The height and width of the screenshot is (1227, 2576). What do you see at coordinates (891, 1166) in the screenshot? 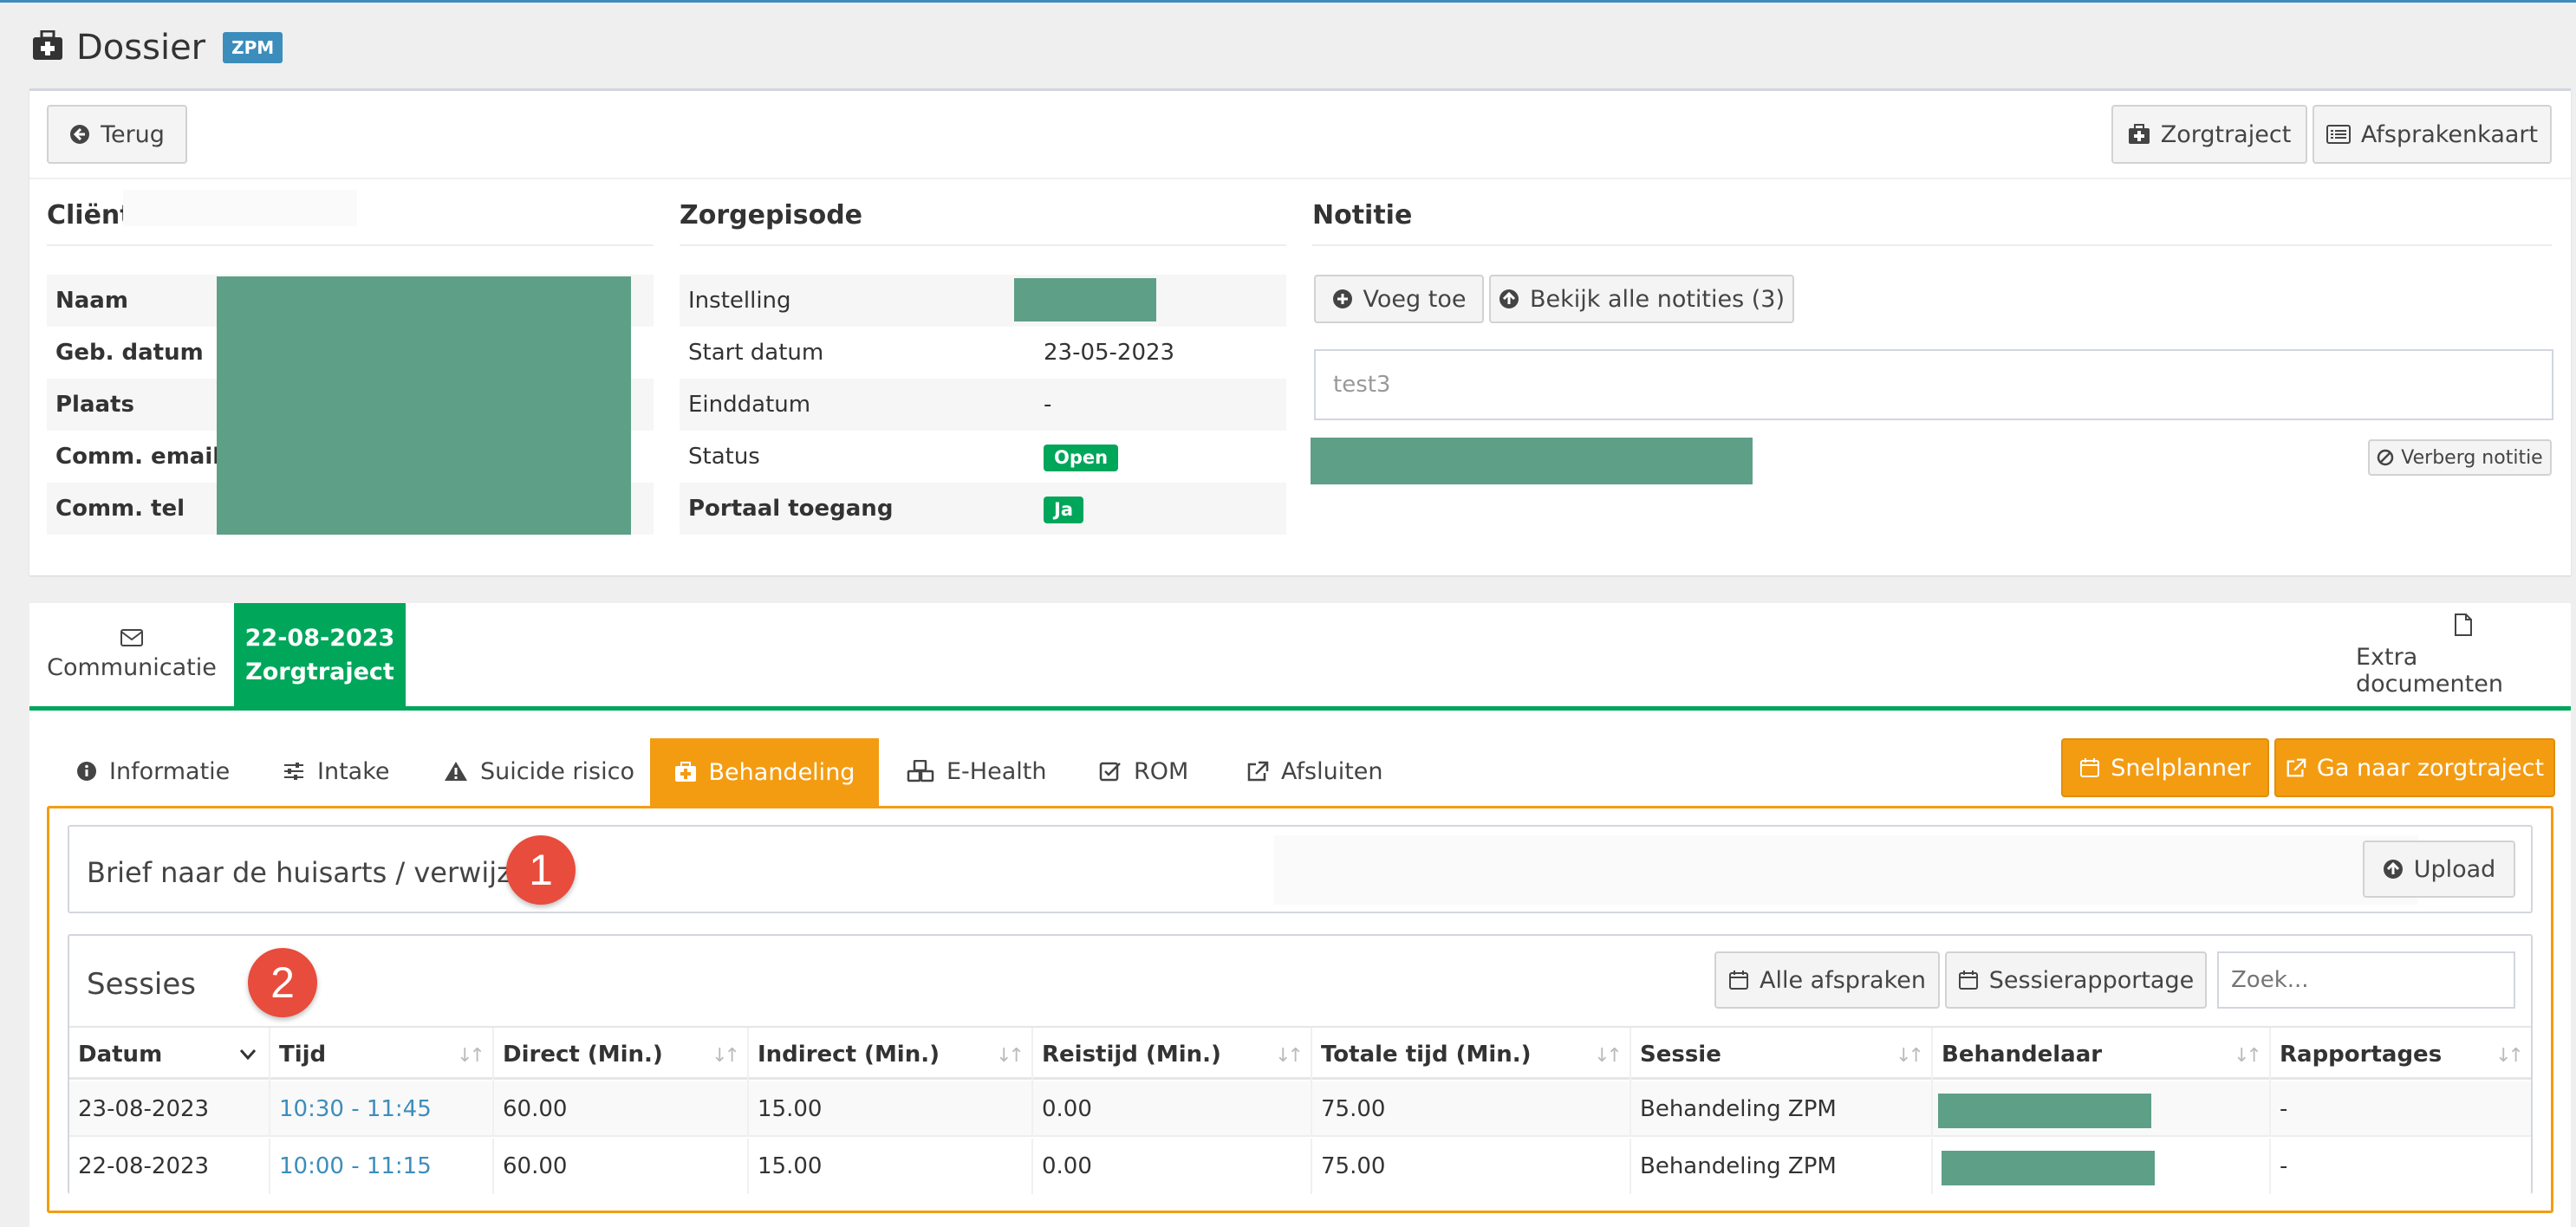
I see `cell-indirect: 15.00` at bounding box center [891, 1166].